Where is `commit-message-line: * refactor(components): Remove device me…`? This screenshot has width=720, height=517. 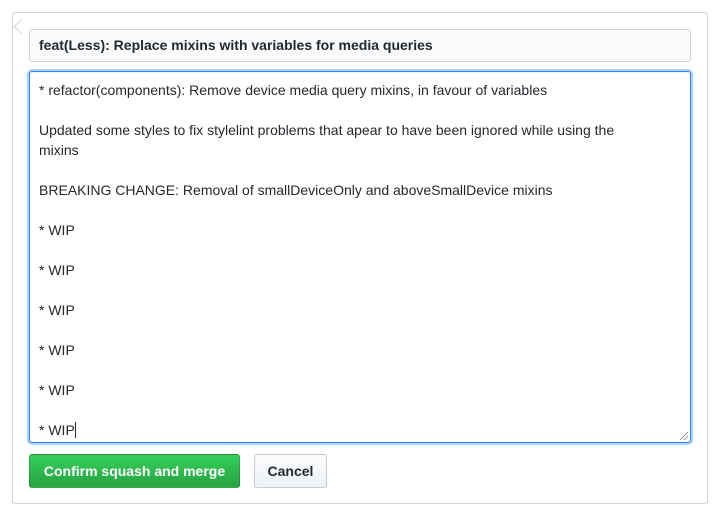
commit-message-line: * refactor(components): Remove device me… is located at coordinates (360, 90).